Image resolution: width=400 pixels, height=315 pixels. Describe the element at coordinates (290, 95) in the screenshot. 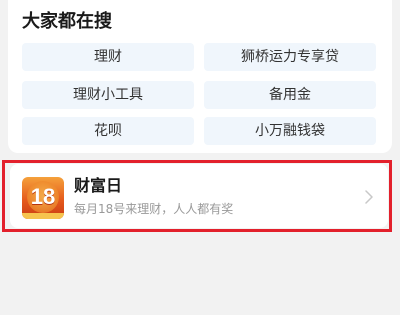

I see `search-chip-beiyongjin: 备用金` at that location.